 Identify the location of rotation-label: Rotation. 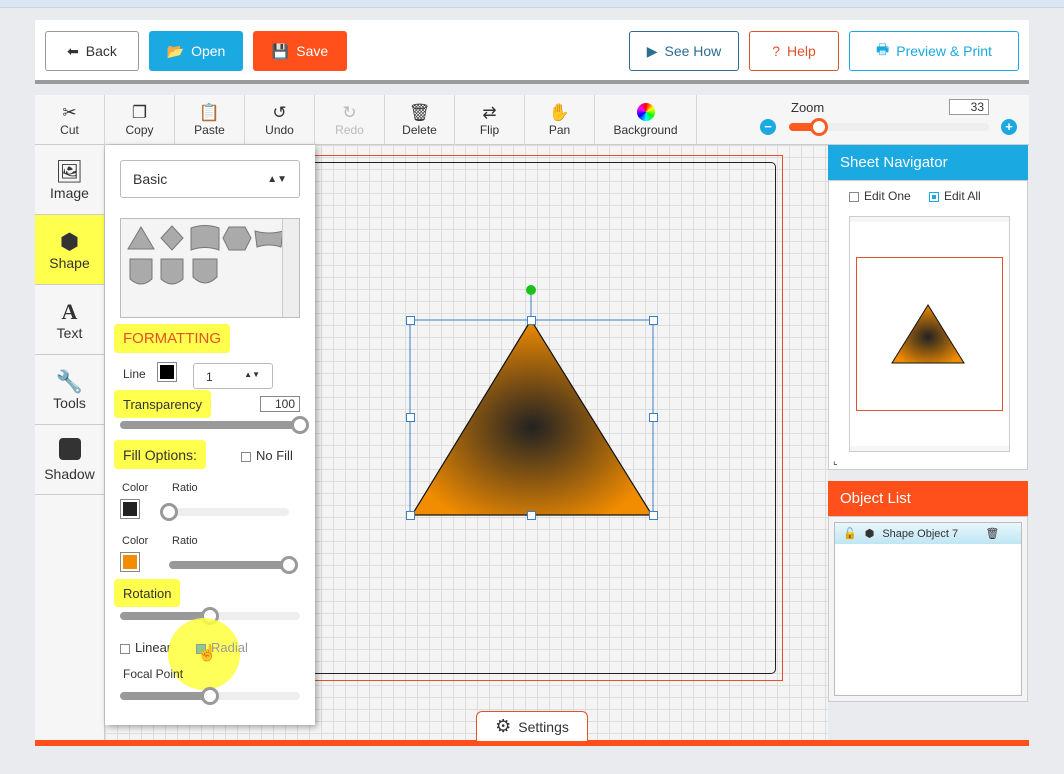
(147, 593).